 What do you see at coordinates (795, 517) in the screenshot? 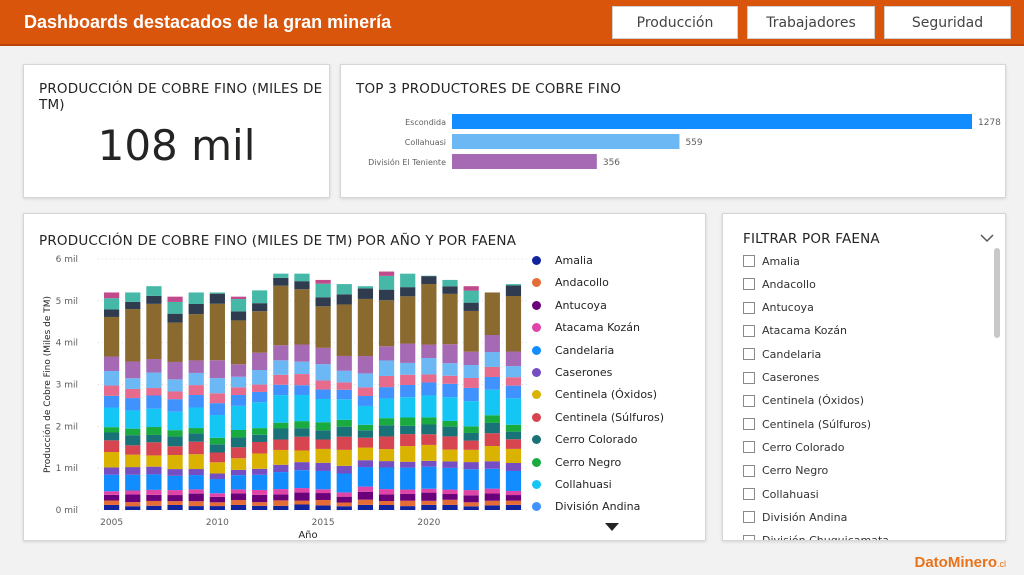
I see `filter-option: División Andina` at bounding box center [795, 517].